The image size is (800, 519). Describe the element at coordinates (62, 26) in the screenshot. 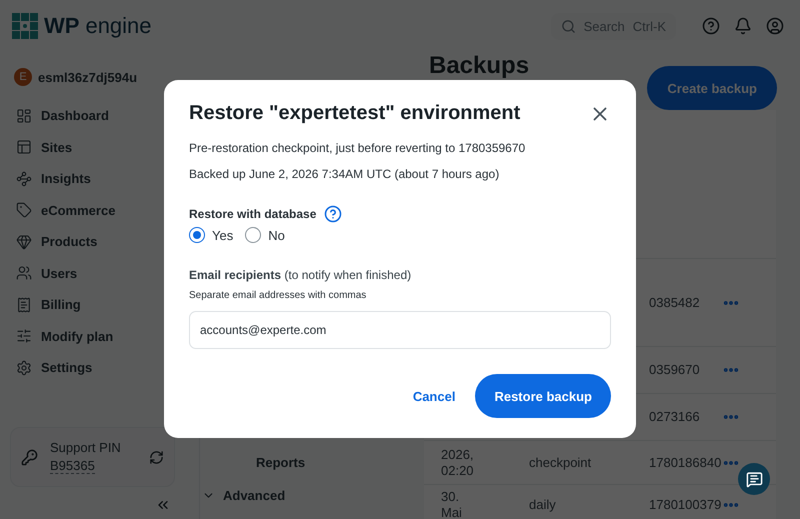

I see `logo-text: WP` at that location.